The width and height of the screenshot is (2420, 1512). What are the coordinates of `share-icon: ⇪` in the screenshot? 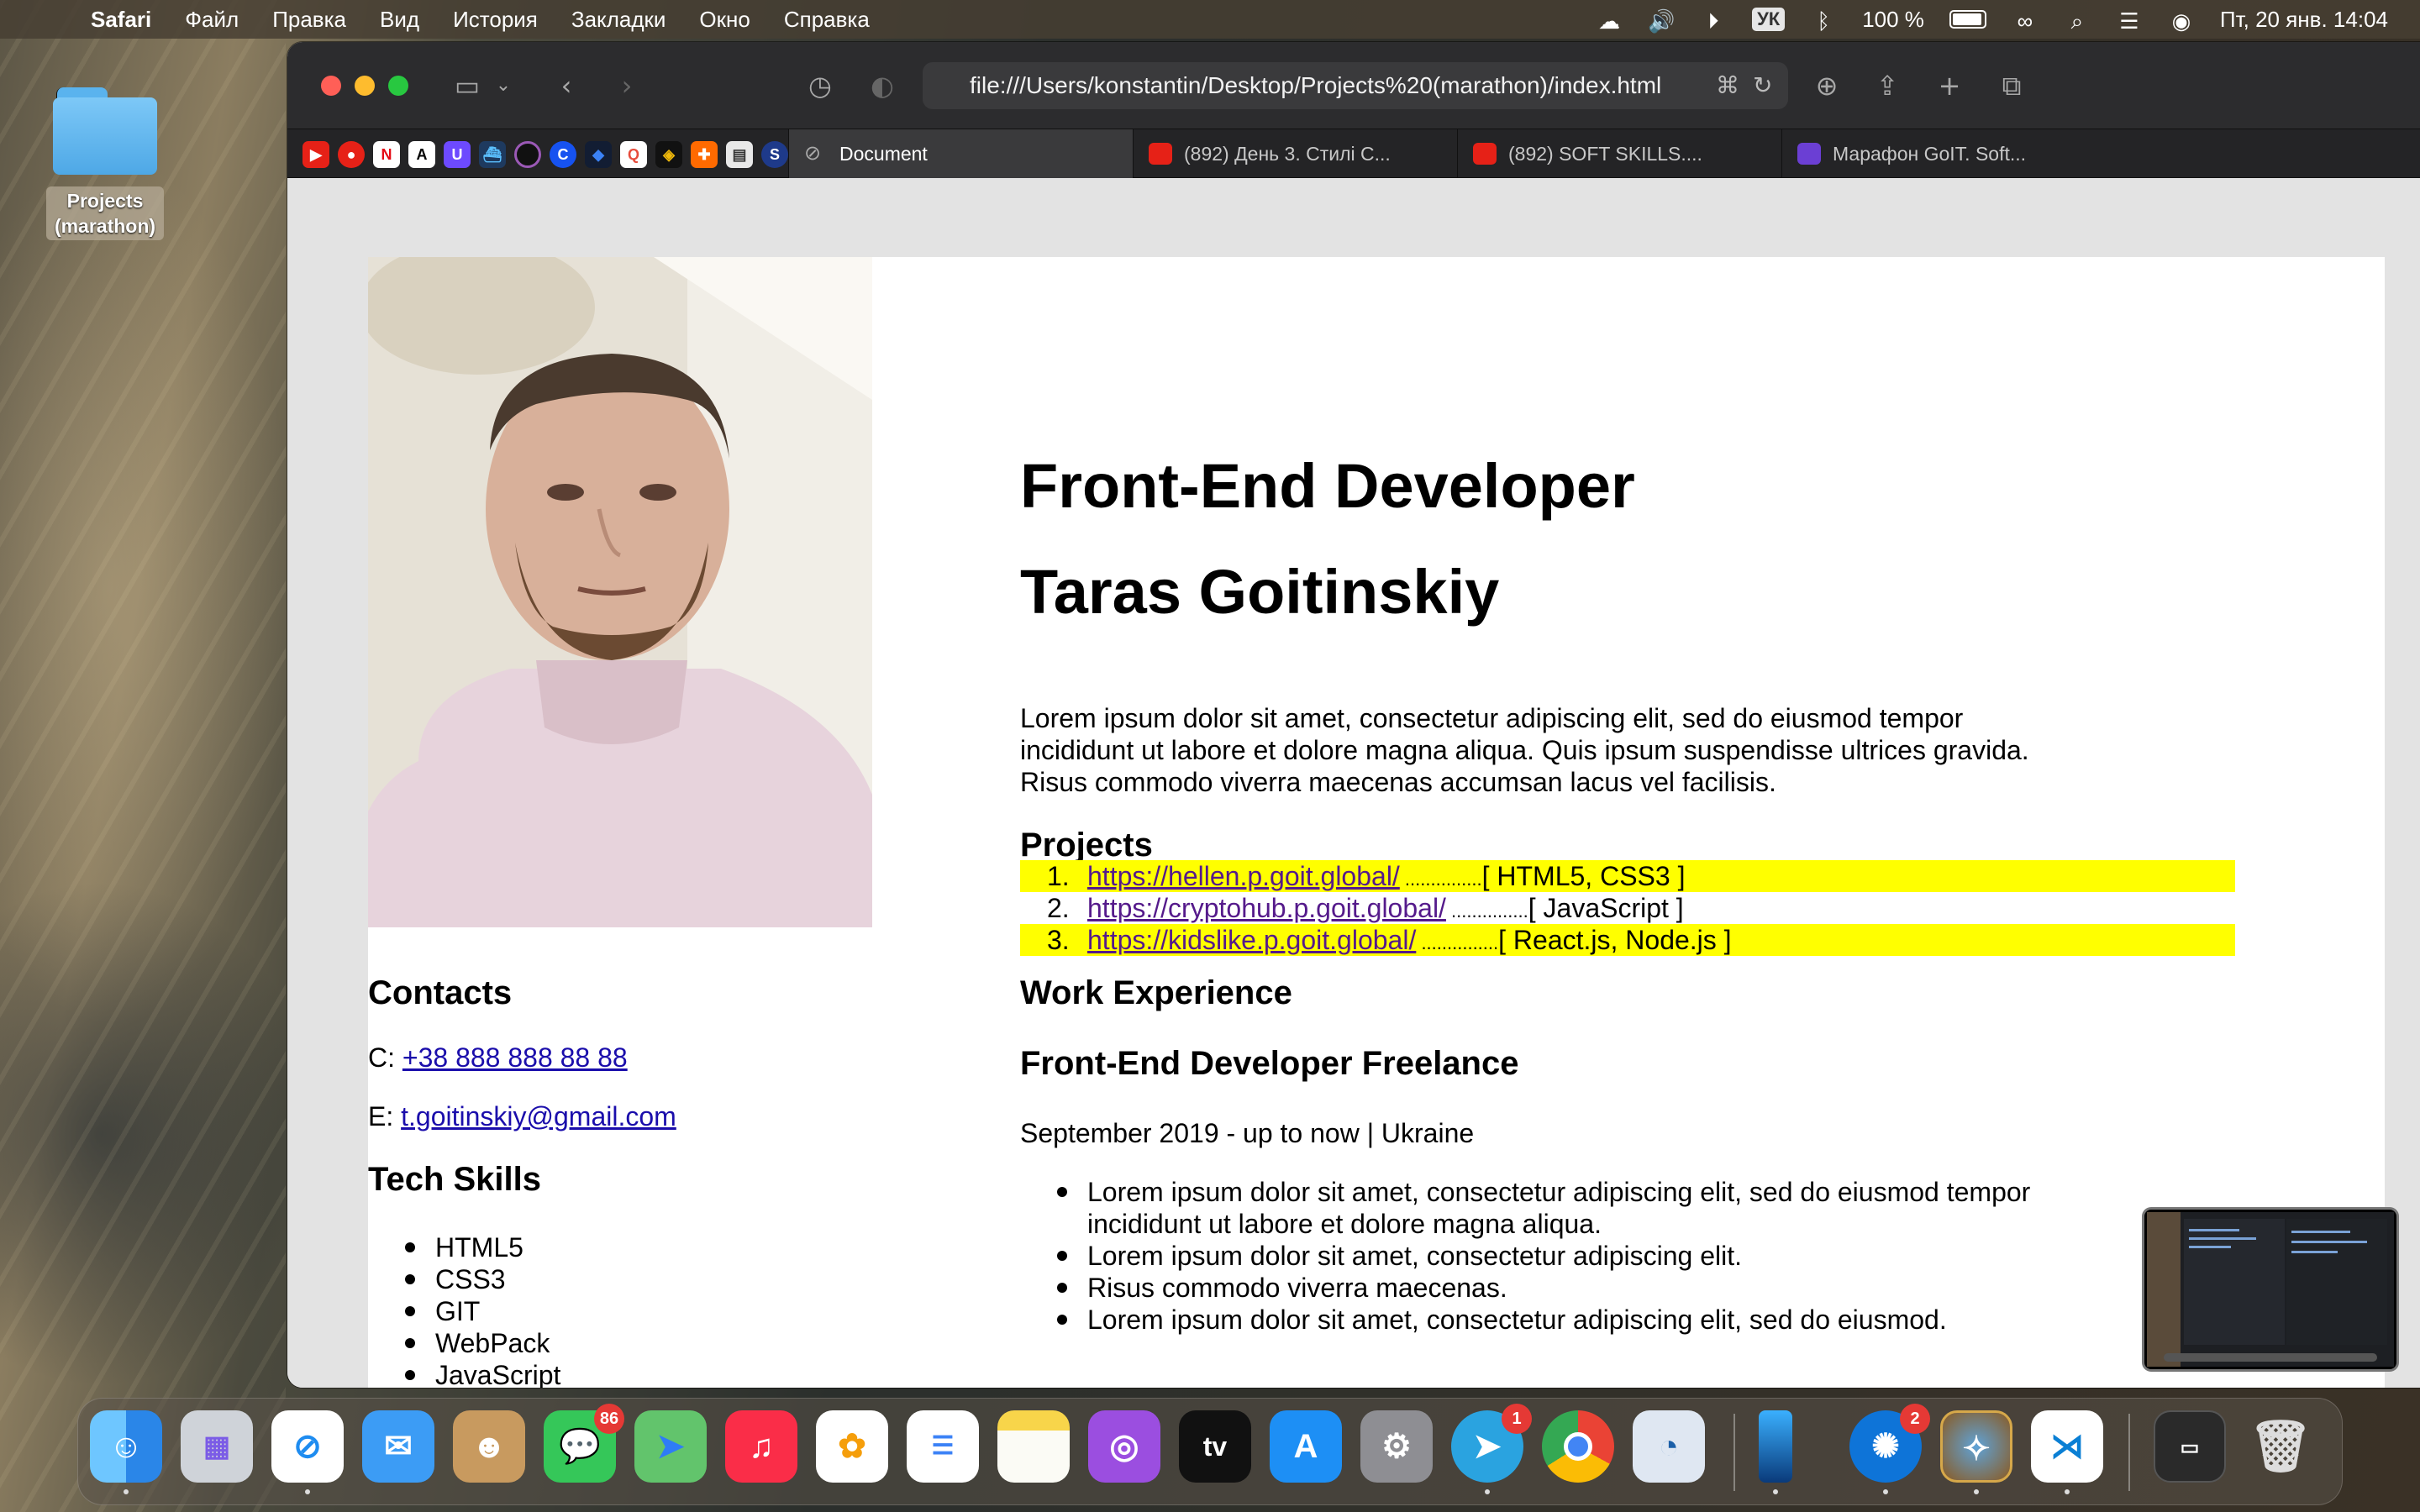 It's located at (1887, 85).